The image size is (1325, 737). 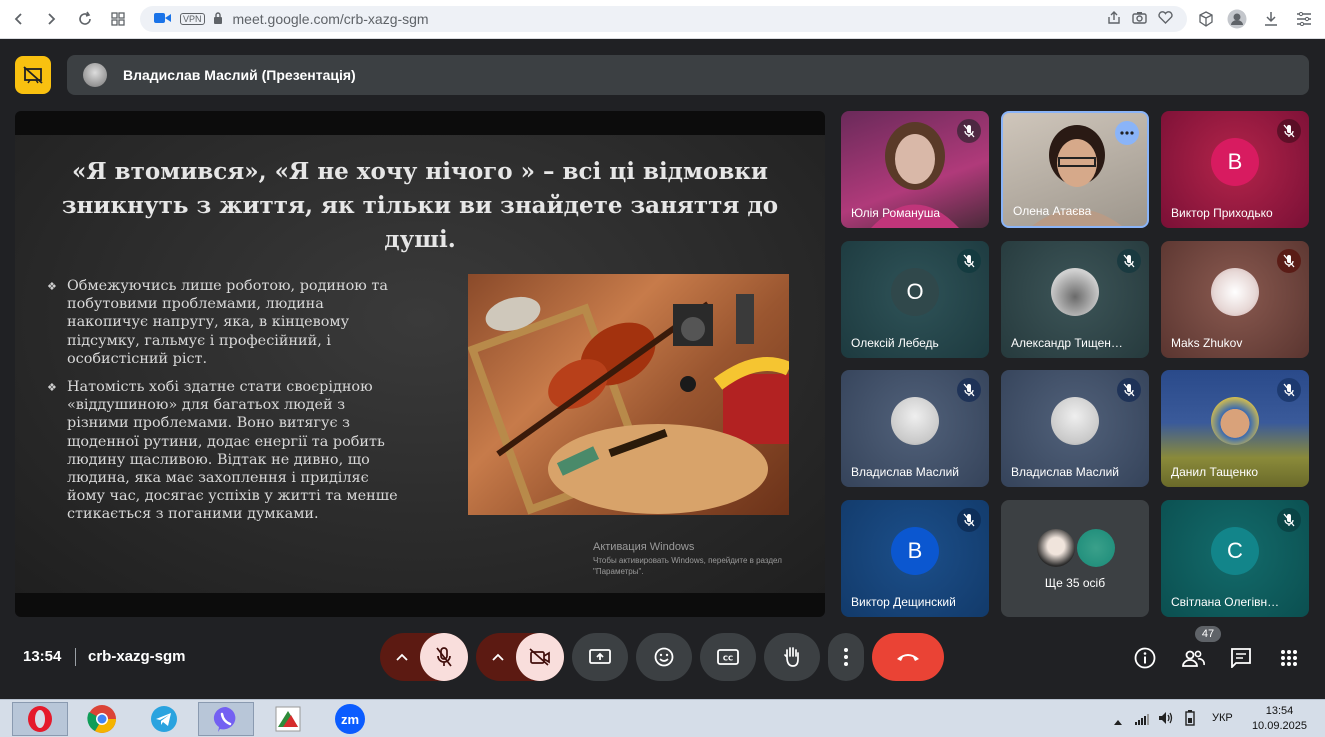 I want to click on signal-icon, so click(x=1142, y=721).